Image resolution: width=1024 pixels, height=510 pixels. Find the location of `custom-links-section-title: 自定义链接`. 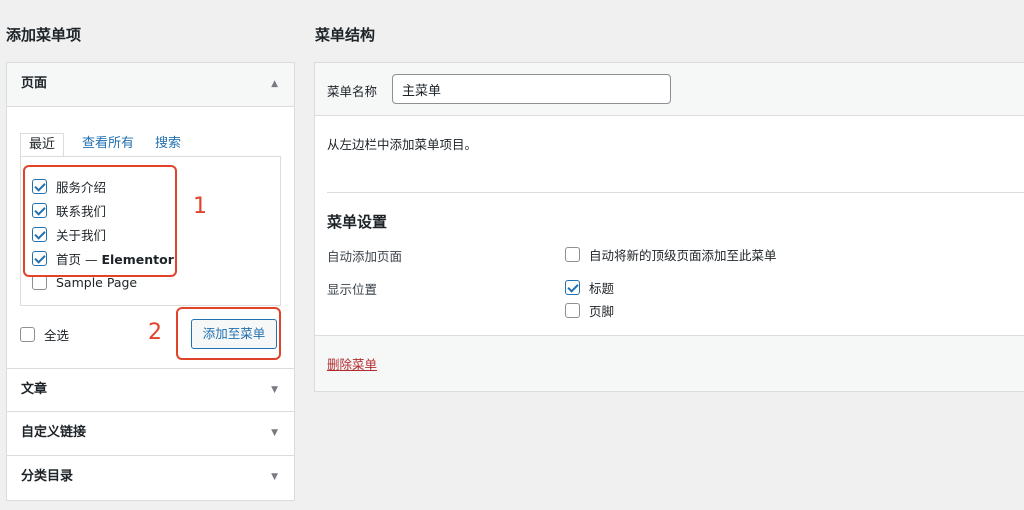

custom-links-section-title: 自定义链接 is located at coordinates (54, 432).